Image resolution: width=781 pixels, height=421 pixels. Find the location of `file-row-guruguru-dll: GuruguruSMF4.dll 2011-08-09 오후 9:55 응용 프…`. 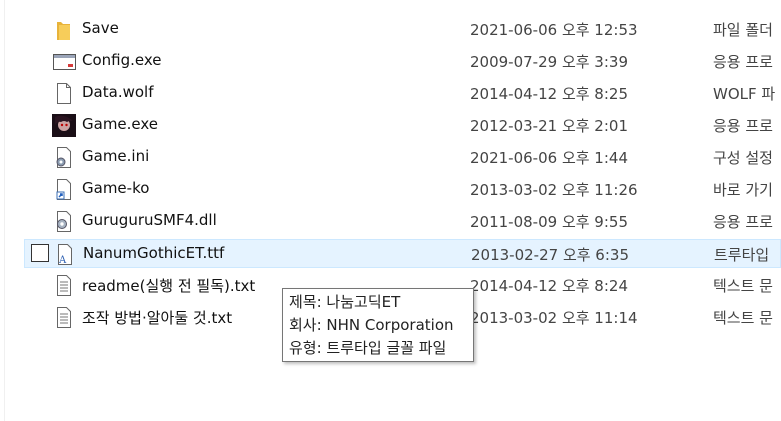

file-row-guruguru-dll: GuruguruSMF4.dll 2011-08-09 오후 9:55 응용 프… is located at coordinates (402, 221).